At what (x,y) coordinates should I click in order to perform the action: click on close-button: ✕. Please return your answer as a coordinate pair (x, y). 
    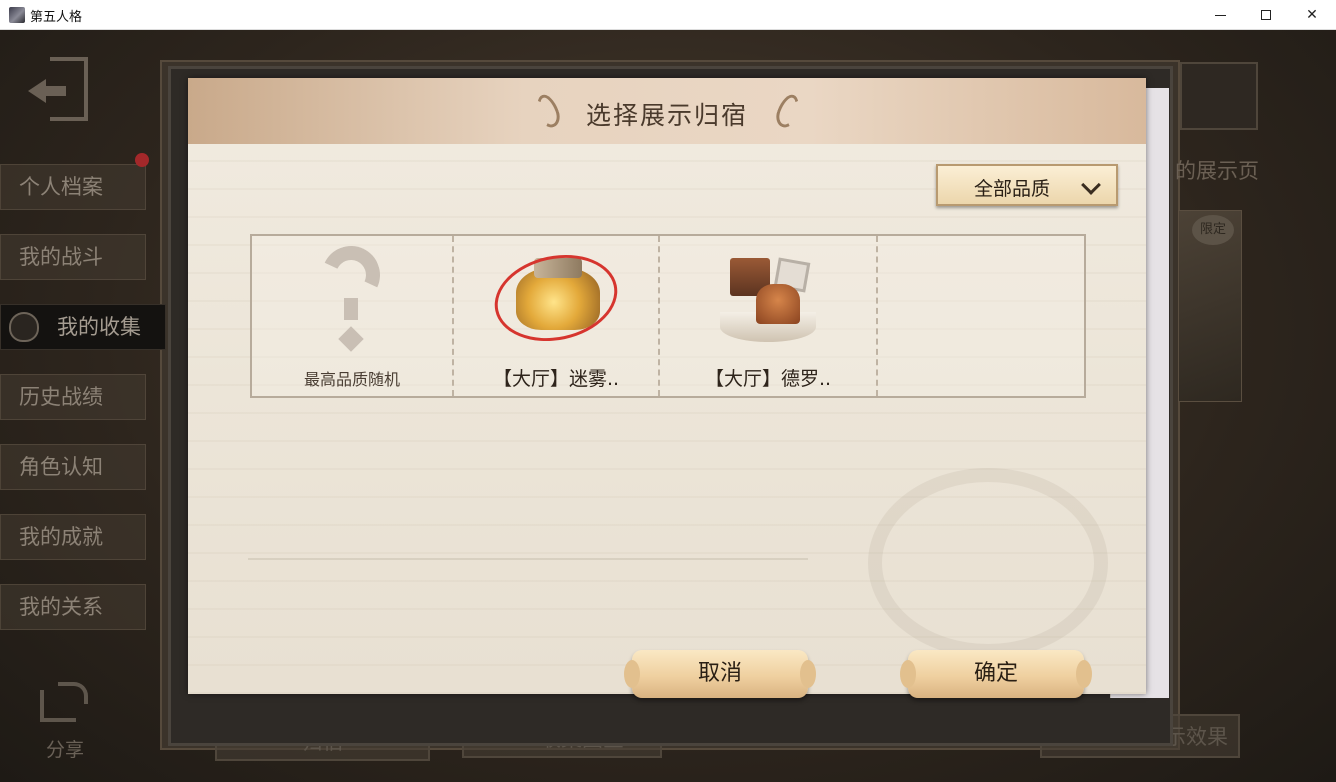
    Looking at the image, I should click on (1312, 15).